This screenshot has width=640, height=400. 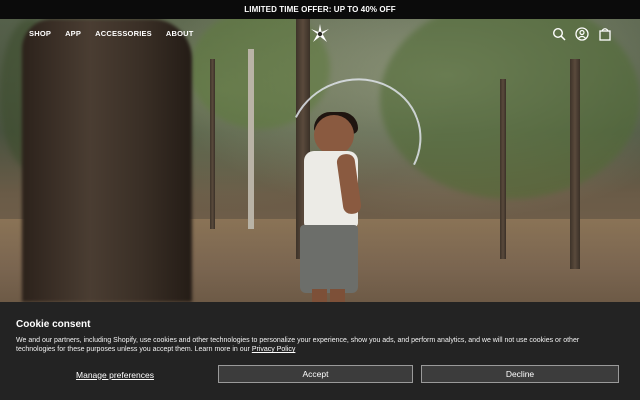 I want to click on person-head, so click(x=334, y=135).